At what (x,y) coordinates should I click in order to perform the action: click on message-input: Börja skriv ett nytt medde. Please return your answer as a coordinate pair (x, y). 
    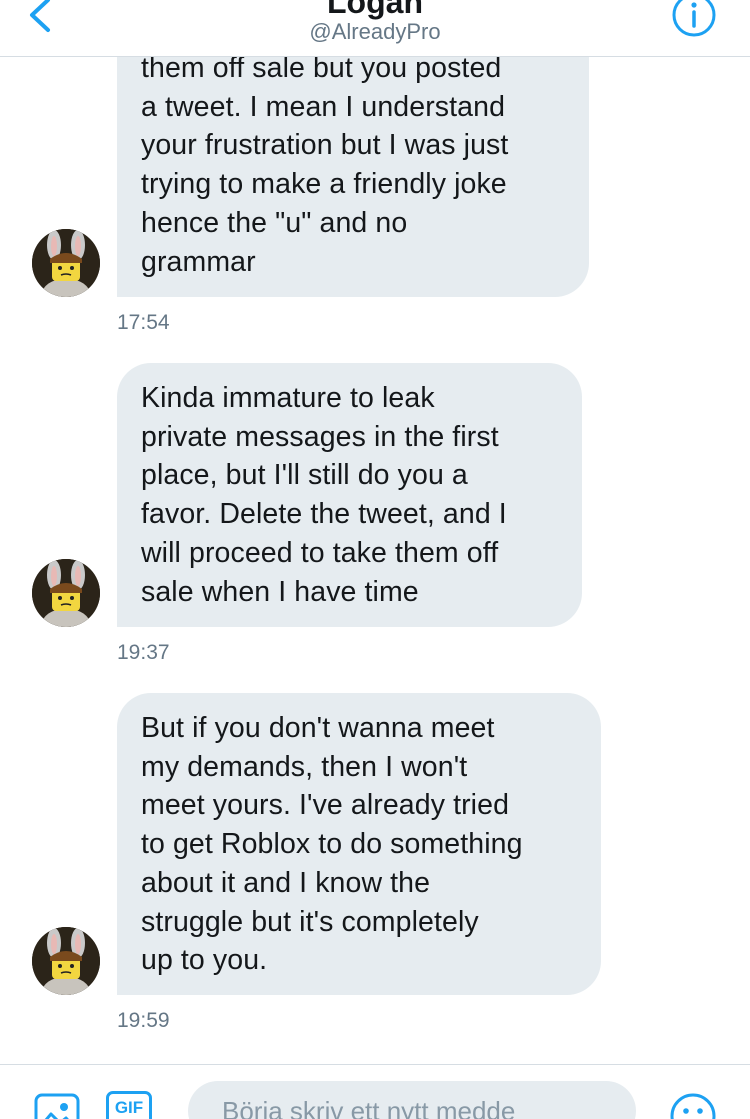
    Looking at the image, I should click on (412, 1100).